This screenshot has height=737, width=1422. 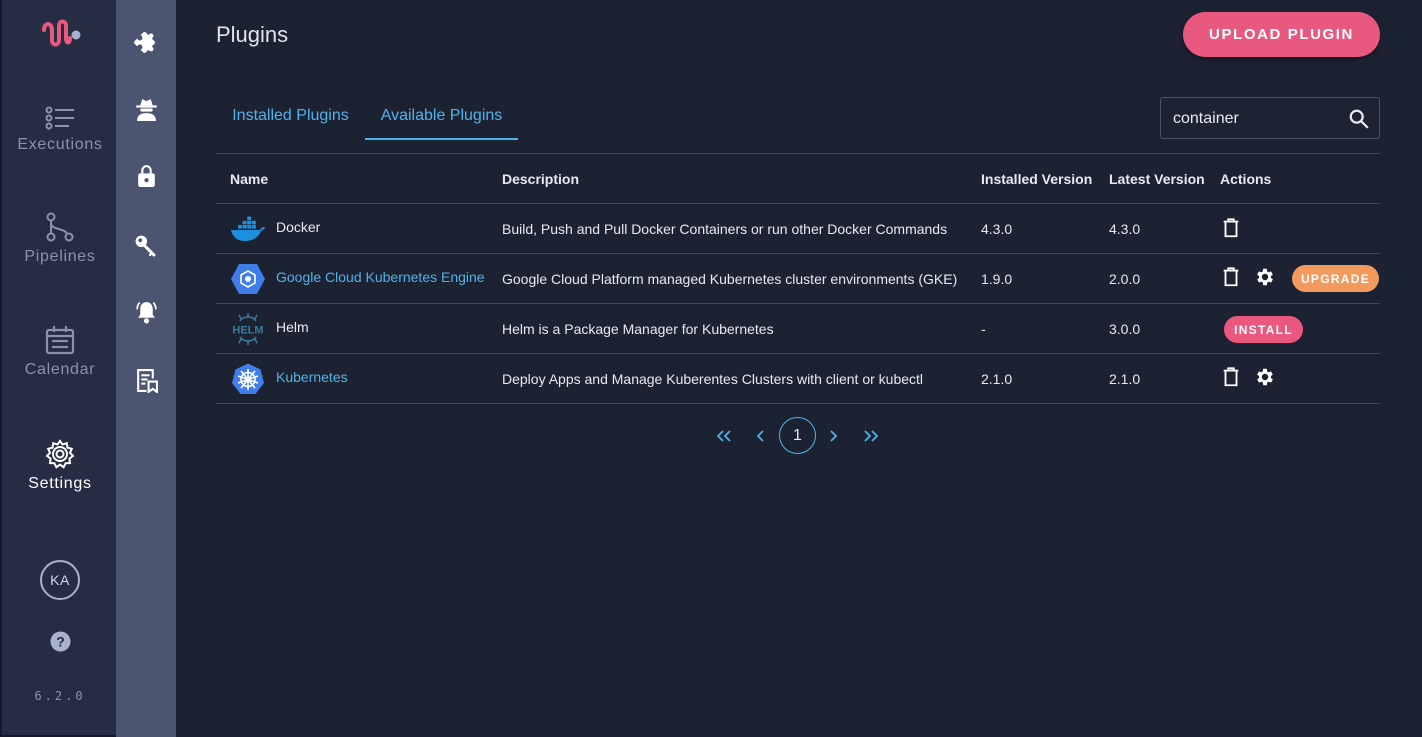 I want to click on tab-available-plugins: Available Plugins, so click(x=441, y=123).